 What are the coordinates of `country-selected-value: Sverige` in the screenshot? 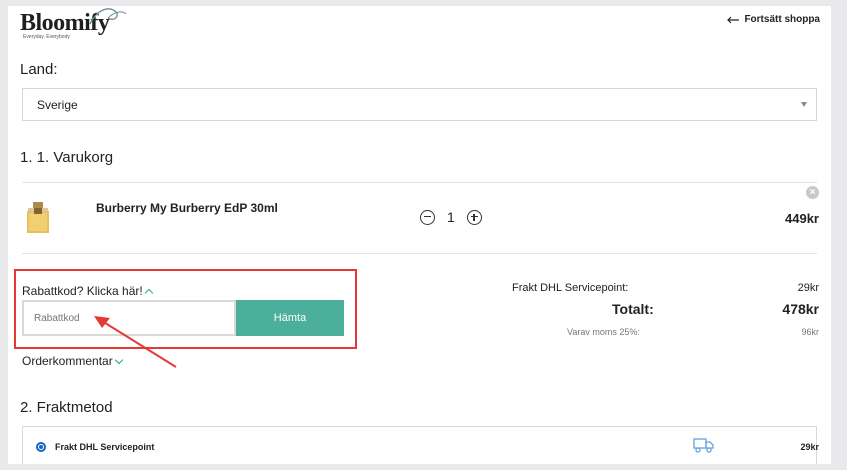 It's located at (57, 104).